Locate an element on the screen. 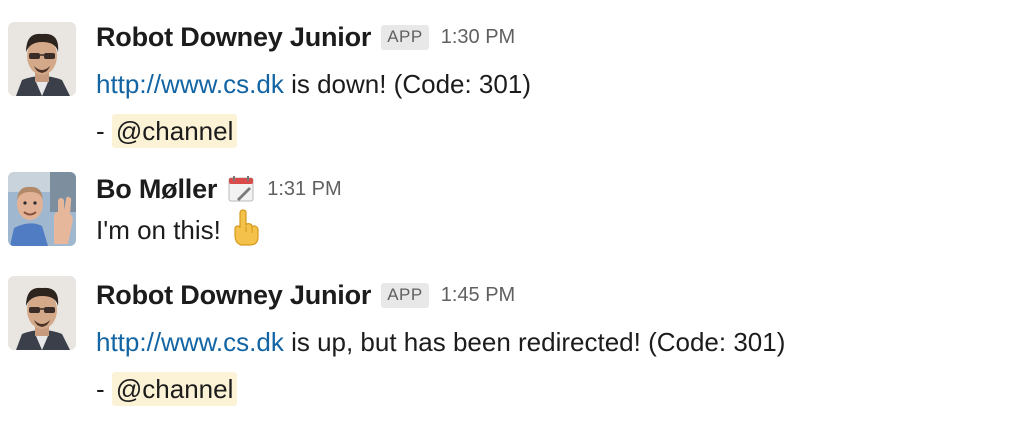  sender-name: Bo Møller is located at coordinates (156, 189).